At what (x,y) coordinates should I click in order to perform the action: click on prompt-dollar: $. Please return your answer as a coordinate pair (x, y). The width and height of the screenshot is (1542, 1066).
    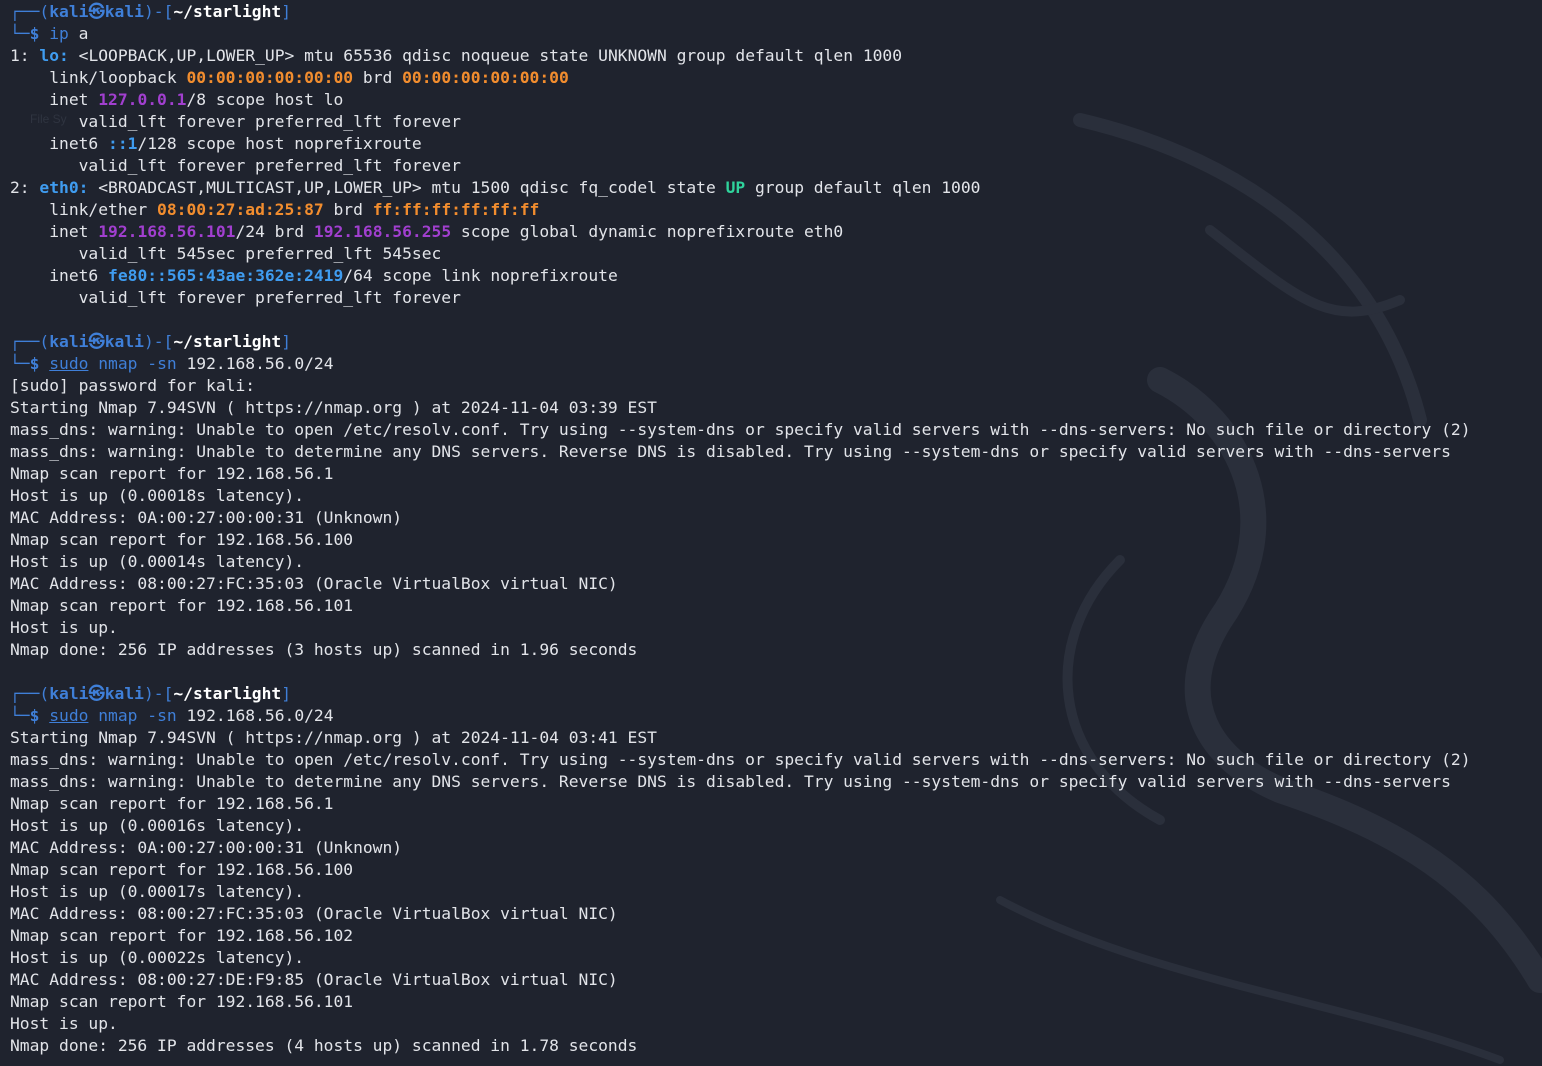
    Looking at the image, I should click on (34, 33).